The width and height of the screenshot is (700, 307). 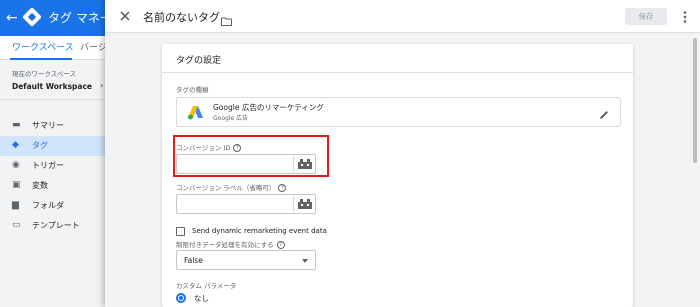 I want to click on gtm-logo-icon, so click(x=32, y=17).